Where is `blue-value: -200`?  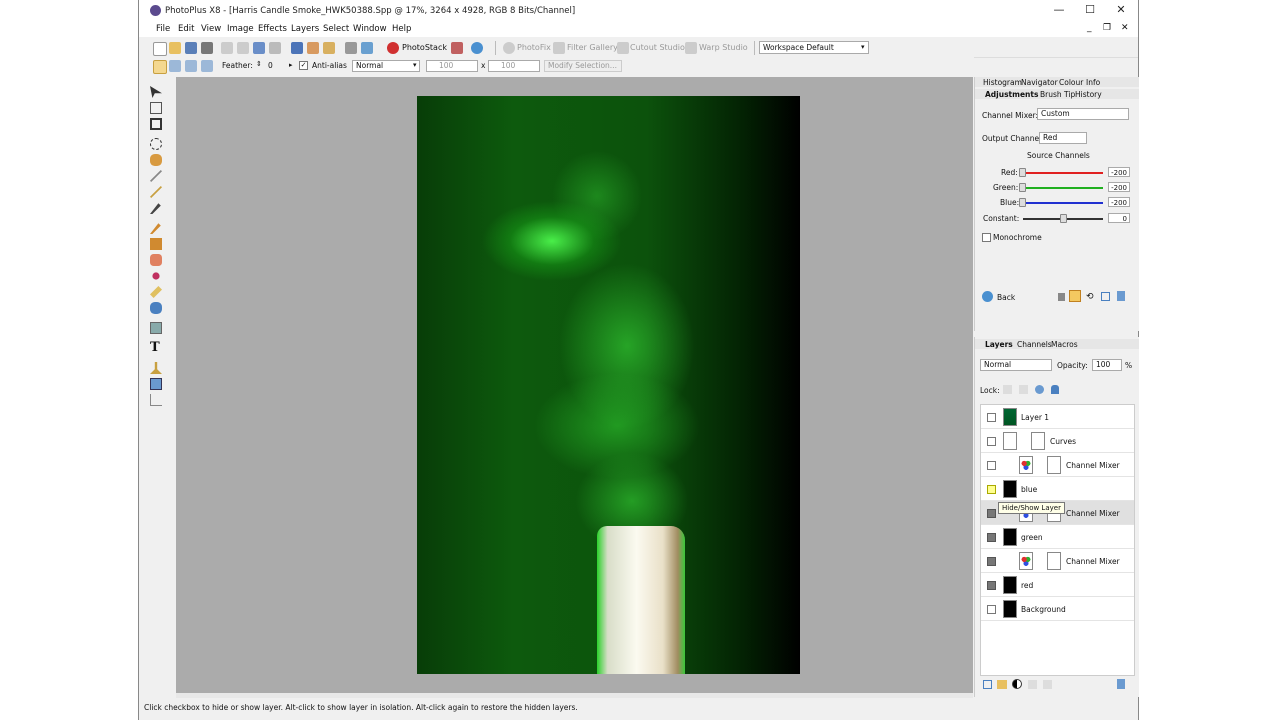 blue-value: -200 is located at coordinates (1119, 202).